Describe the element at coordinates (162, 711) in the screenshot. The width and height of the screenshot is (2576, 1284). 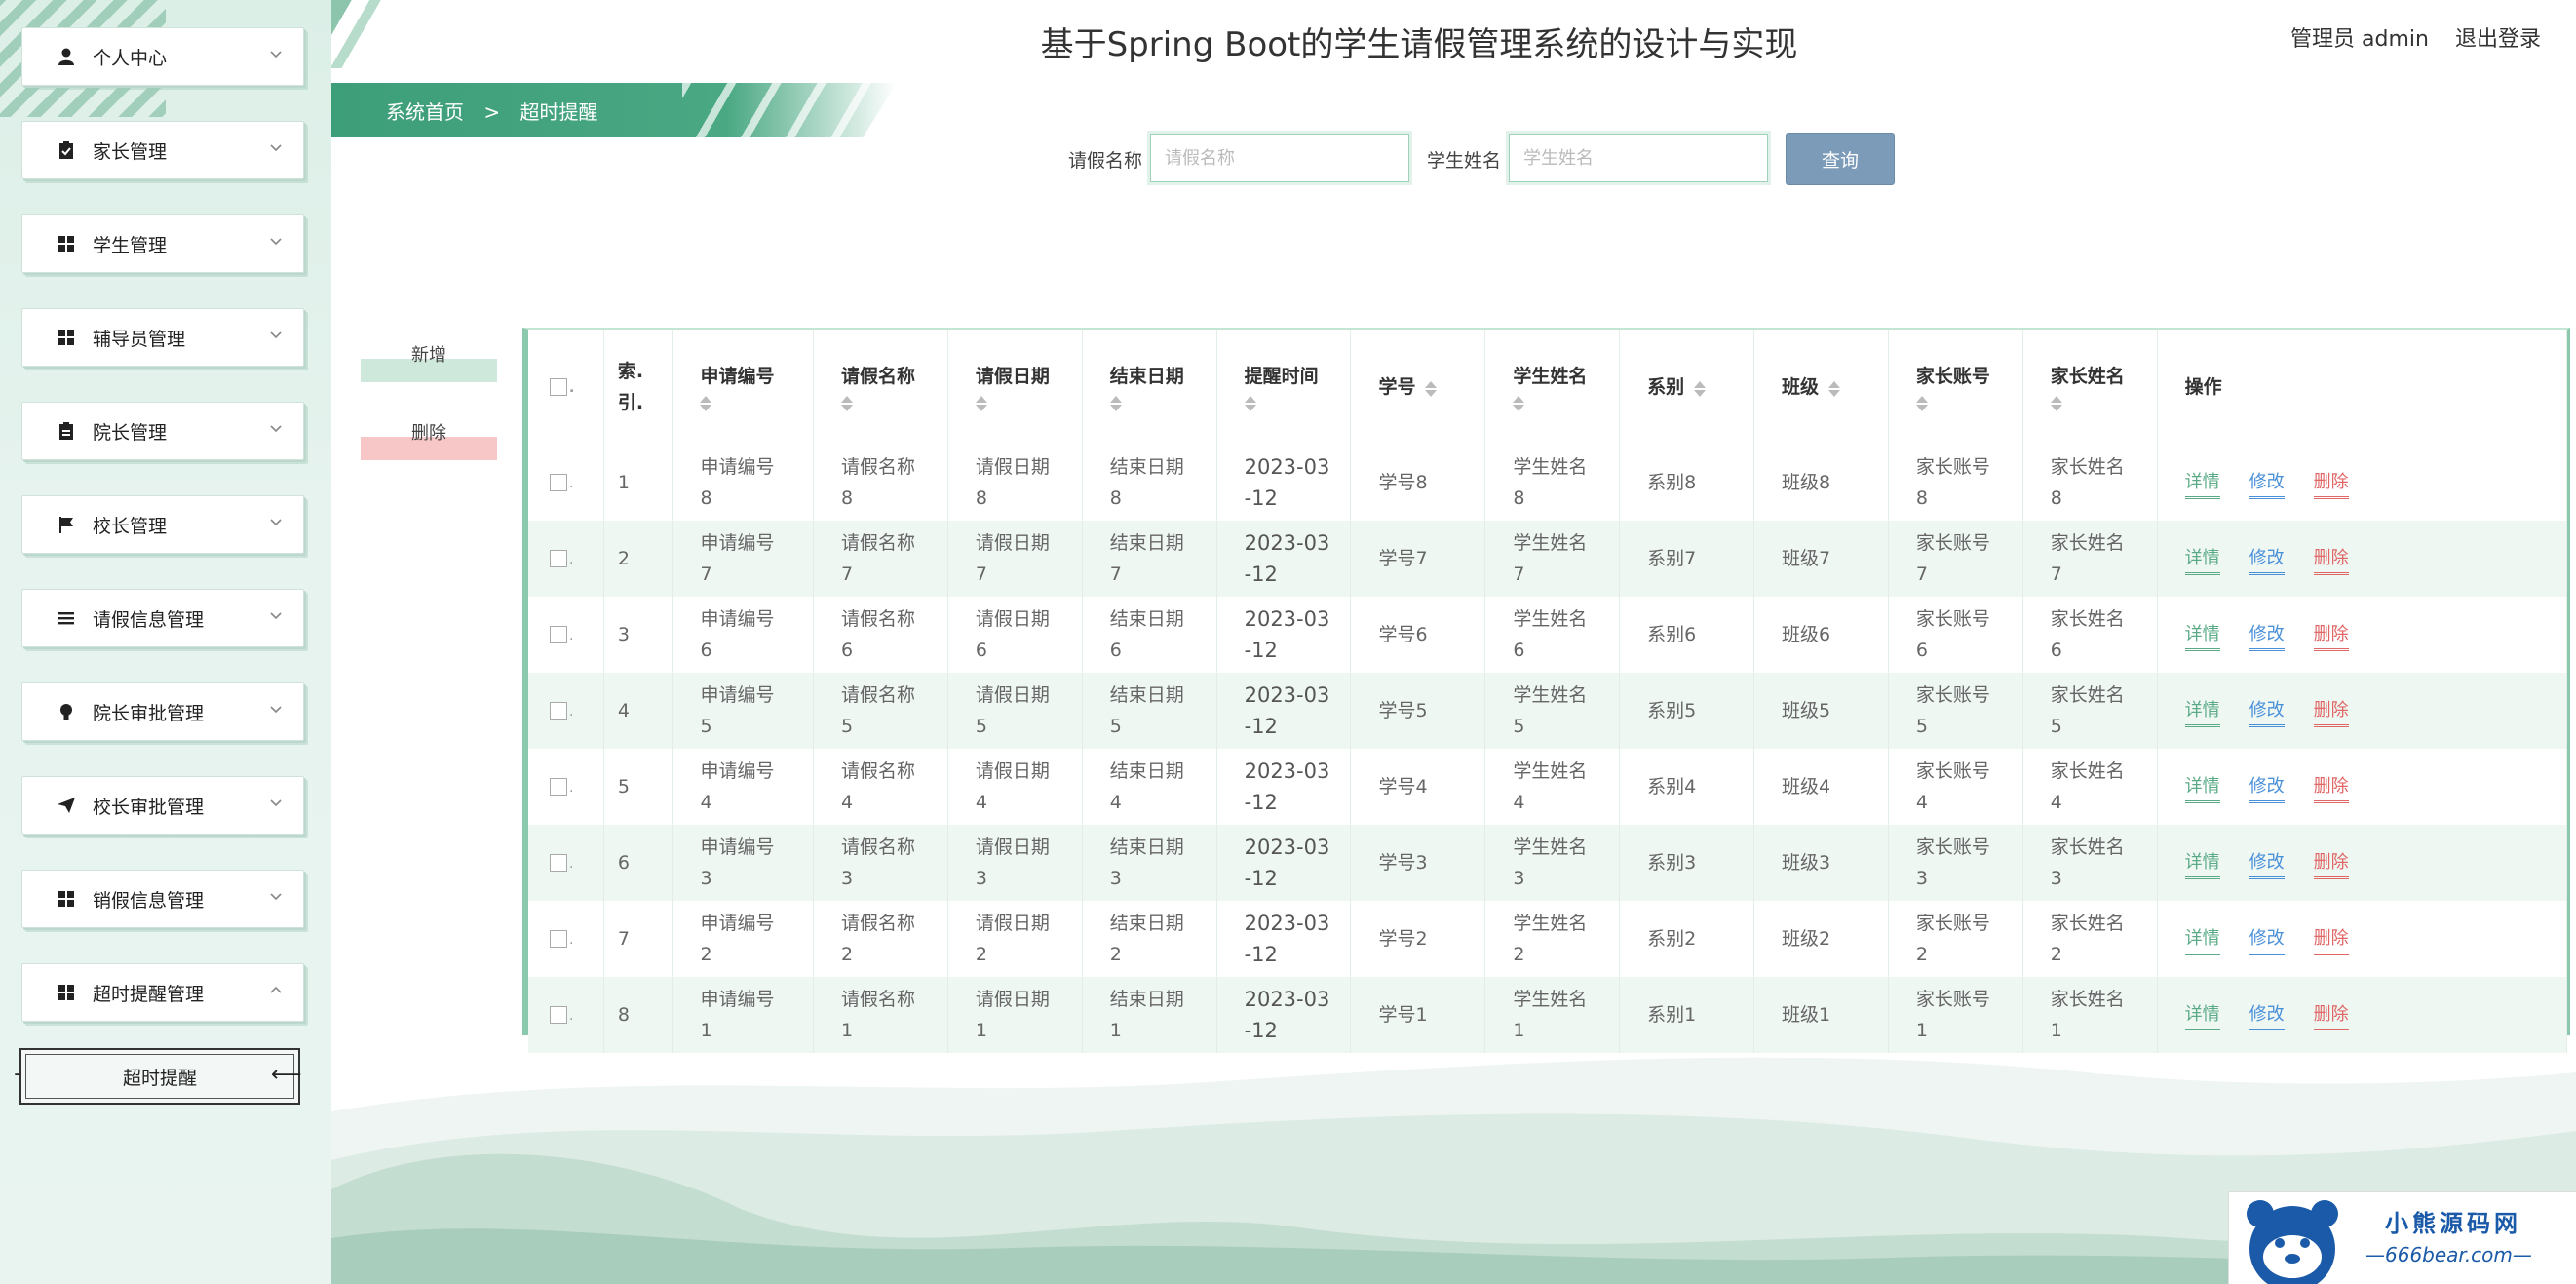
I see `sidebar-item-8: 院长审批管理` at that location.